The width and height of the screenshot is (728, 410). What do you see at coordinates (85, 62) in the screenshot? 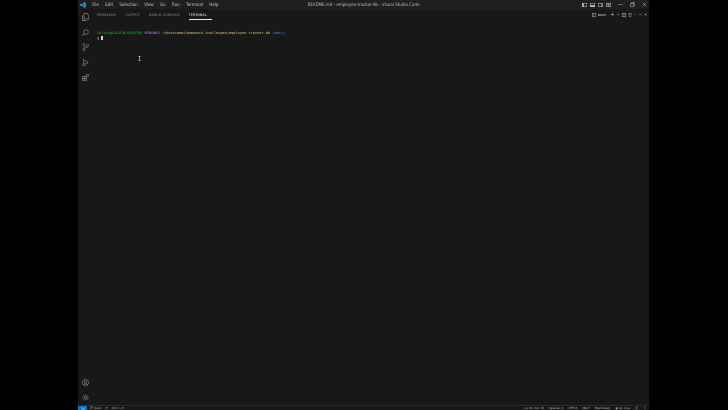
I see `run-and-debug-icon` at bounding box center [85, 62].